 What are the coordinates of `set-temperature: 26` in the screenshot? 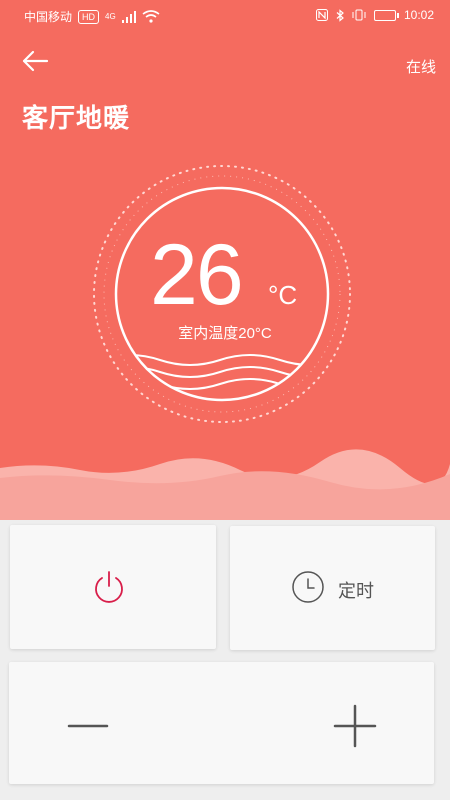 It's located at (197, 275).